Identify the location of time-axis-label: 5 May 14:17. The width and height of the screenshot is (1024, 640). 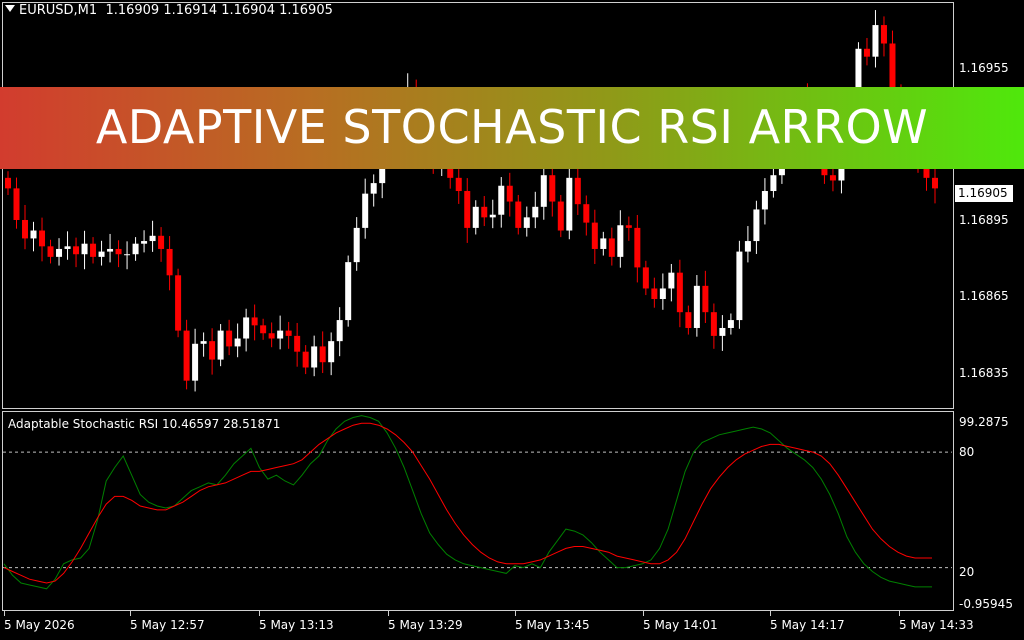
(807, 625).